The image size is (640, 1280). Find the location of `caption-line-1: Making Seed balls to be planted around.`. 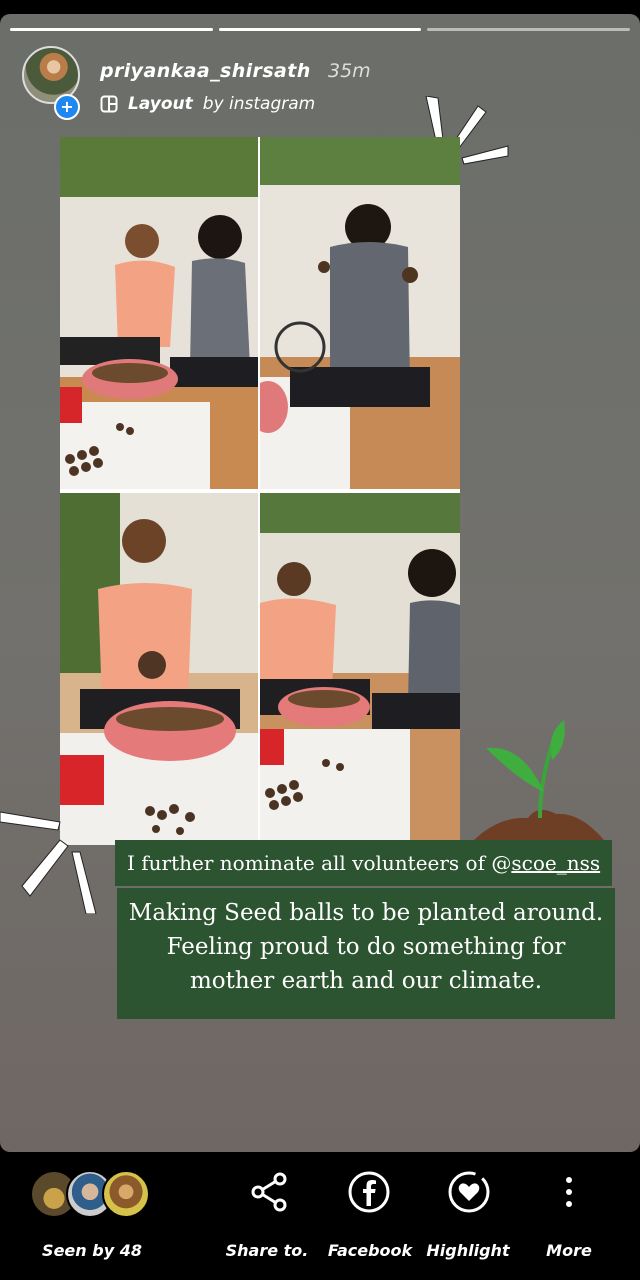

caption-line-1: Making Seed balls to be planted around. is located at coordinates (366, 913).